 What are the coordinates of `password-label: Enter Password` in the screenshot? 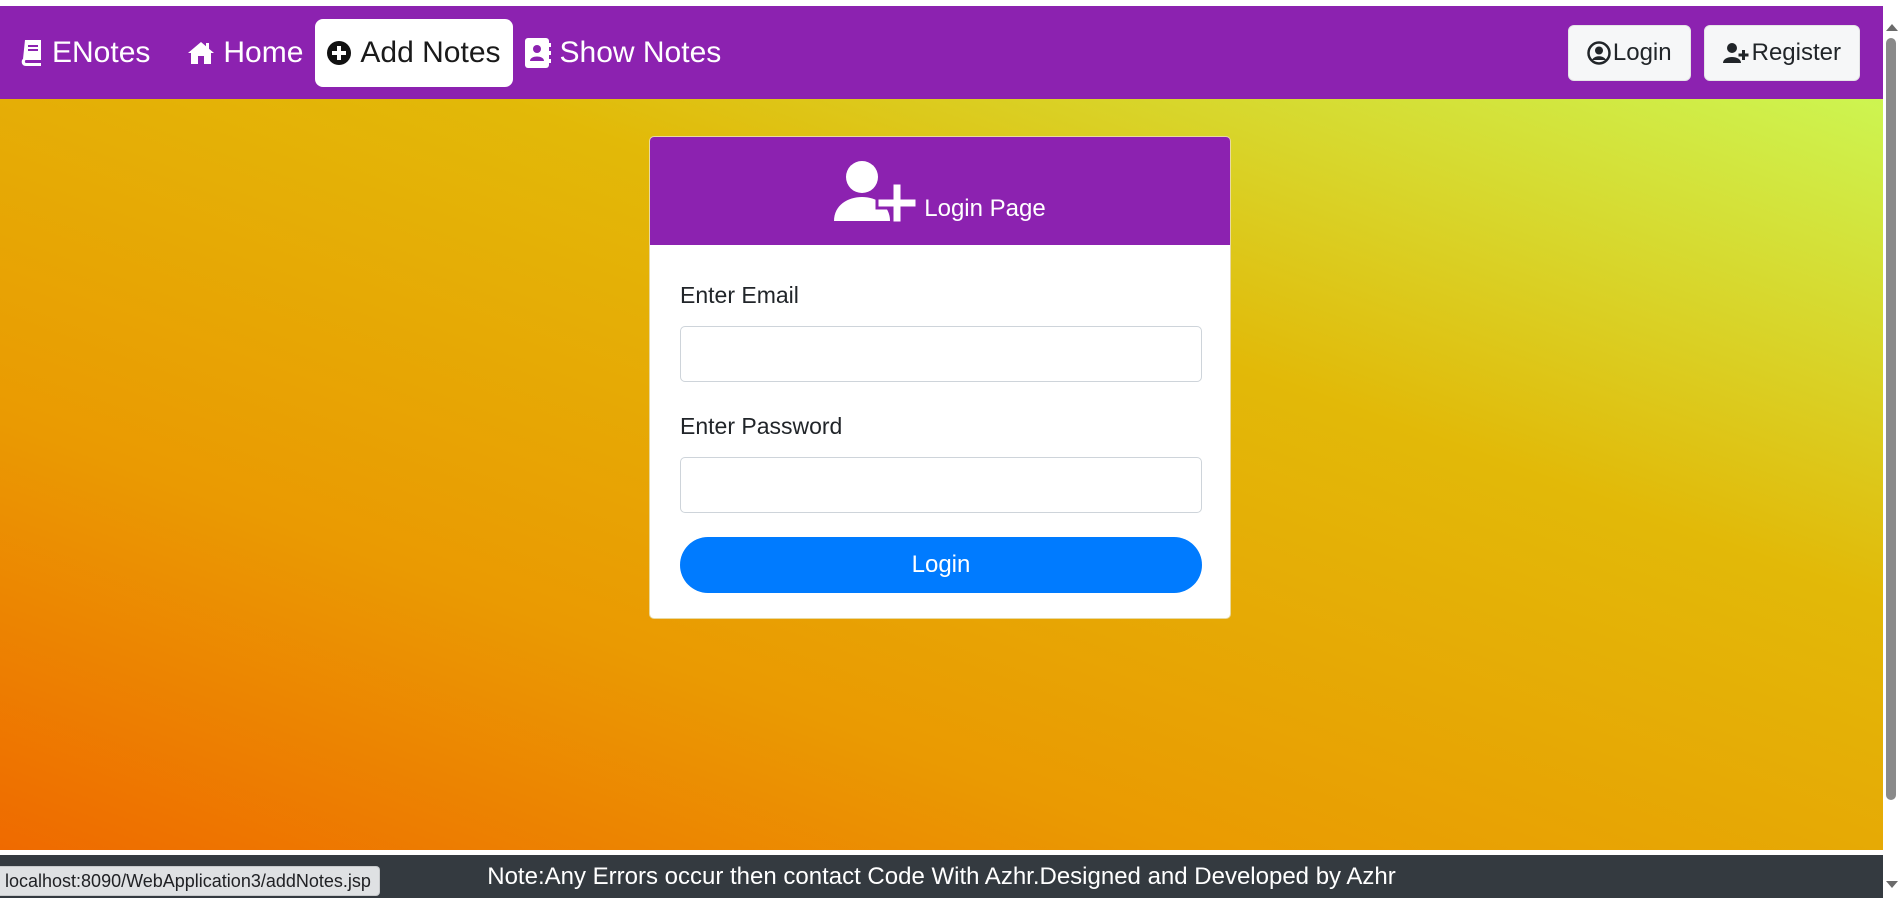 It's located at (761, 426).